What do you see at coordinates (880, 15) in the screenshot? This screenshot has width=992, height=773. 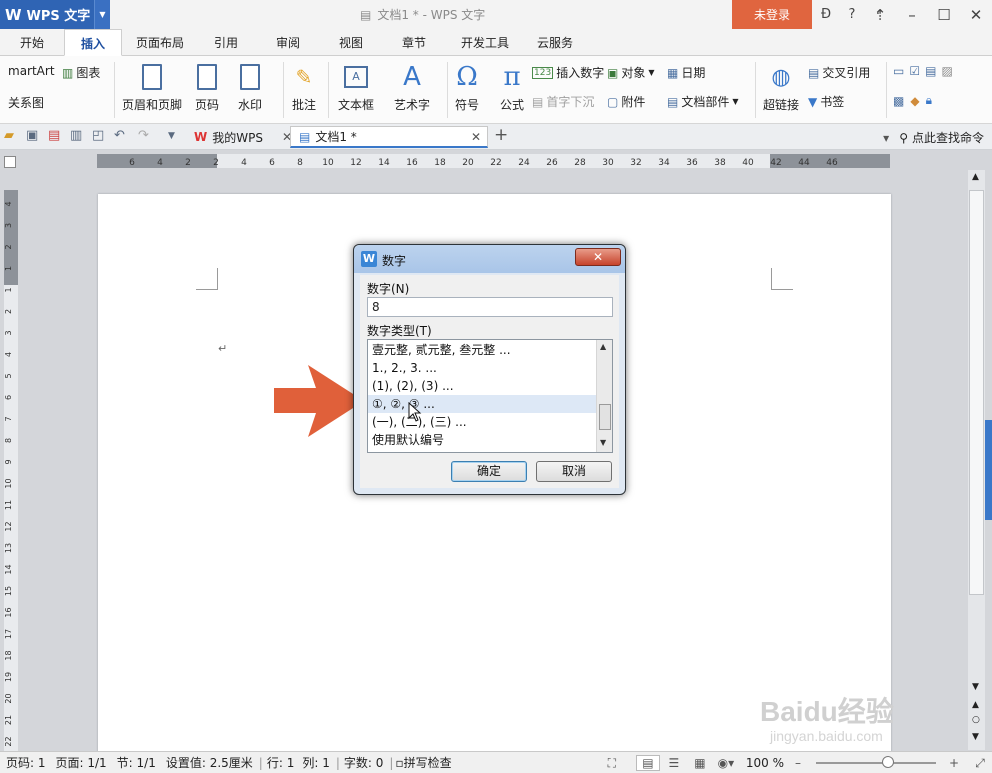 I see `pin-icon: ⇡` at bounding box center [880, 15].